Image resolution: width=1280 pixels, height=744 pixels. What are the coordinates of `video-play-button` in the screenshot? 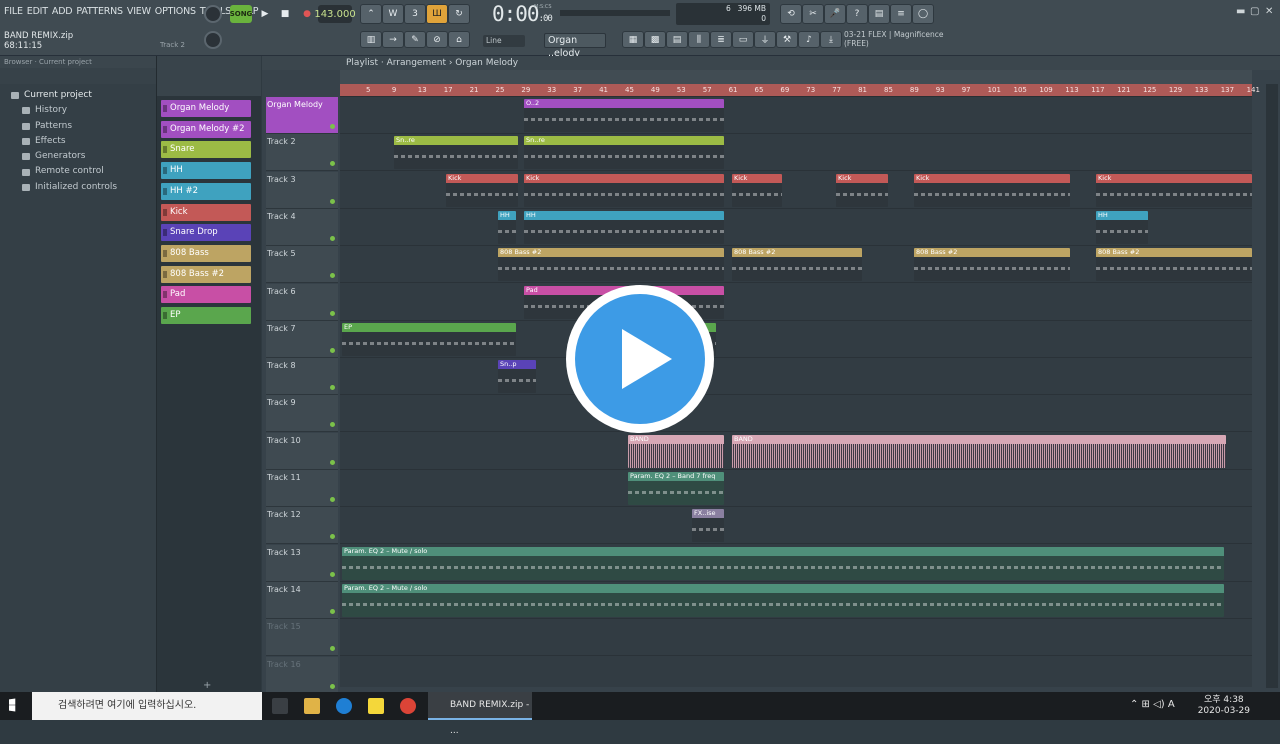 It's located at (640, 359).